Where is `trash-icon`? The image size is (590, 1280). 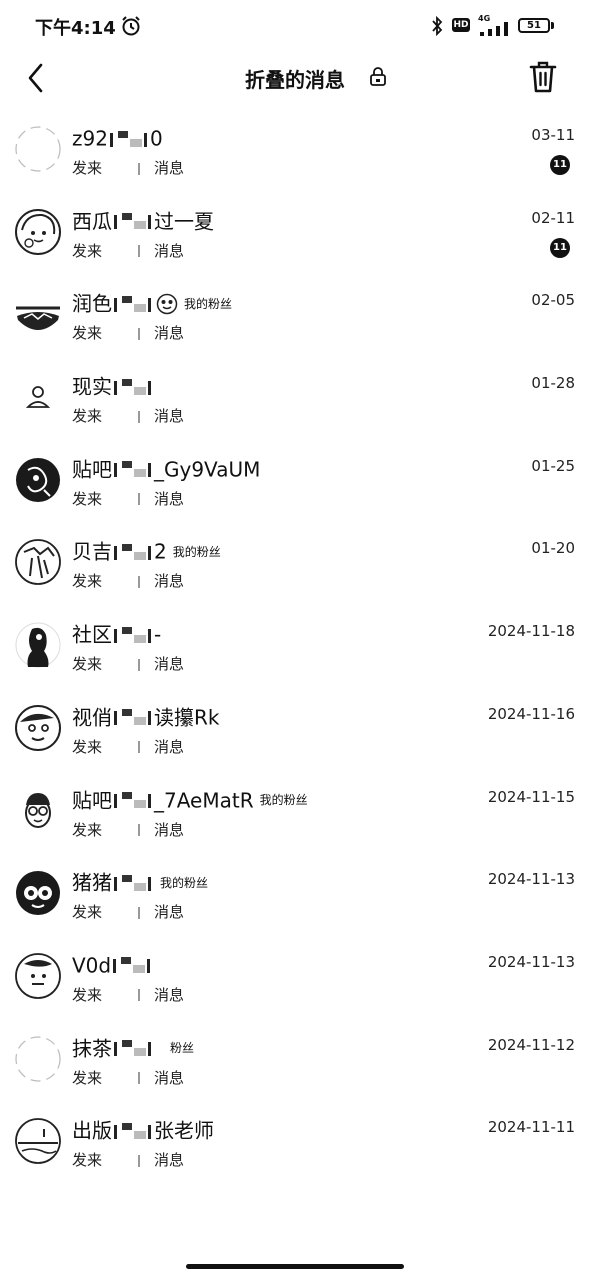
trash-icon is located at coordinates (543, 77).